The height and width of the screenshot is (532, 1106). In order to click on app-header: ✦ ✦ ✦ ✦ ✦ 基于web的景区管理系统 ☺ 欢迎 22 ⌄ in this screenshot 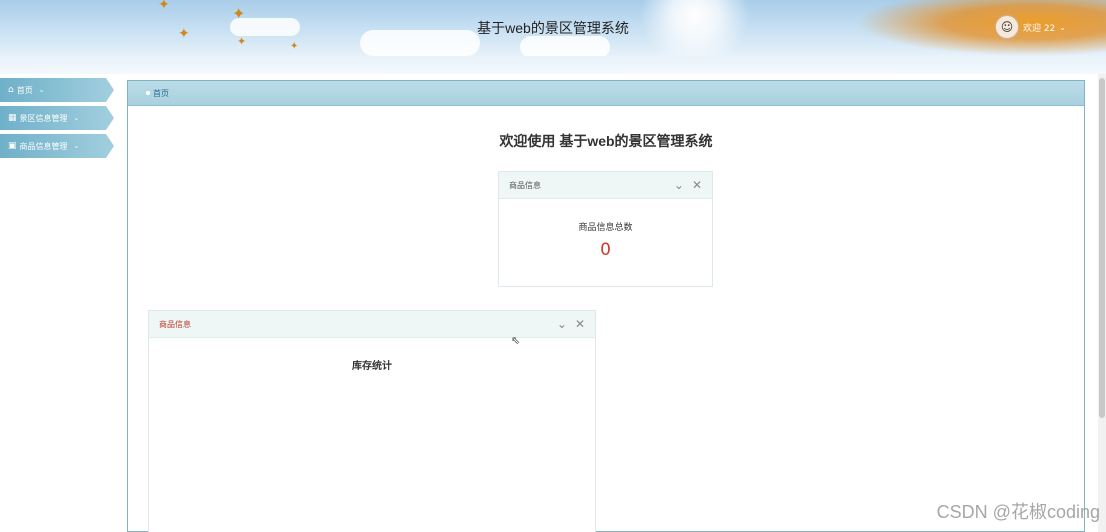, I will do `click(553, 28)`.